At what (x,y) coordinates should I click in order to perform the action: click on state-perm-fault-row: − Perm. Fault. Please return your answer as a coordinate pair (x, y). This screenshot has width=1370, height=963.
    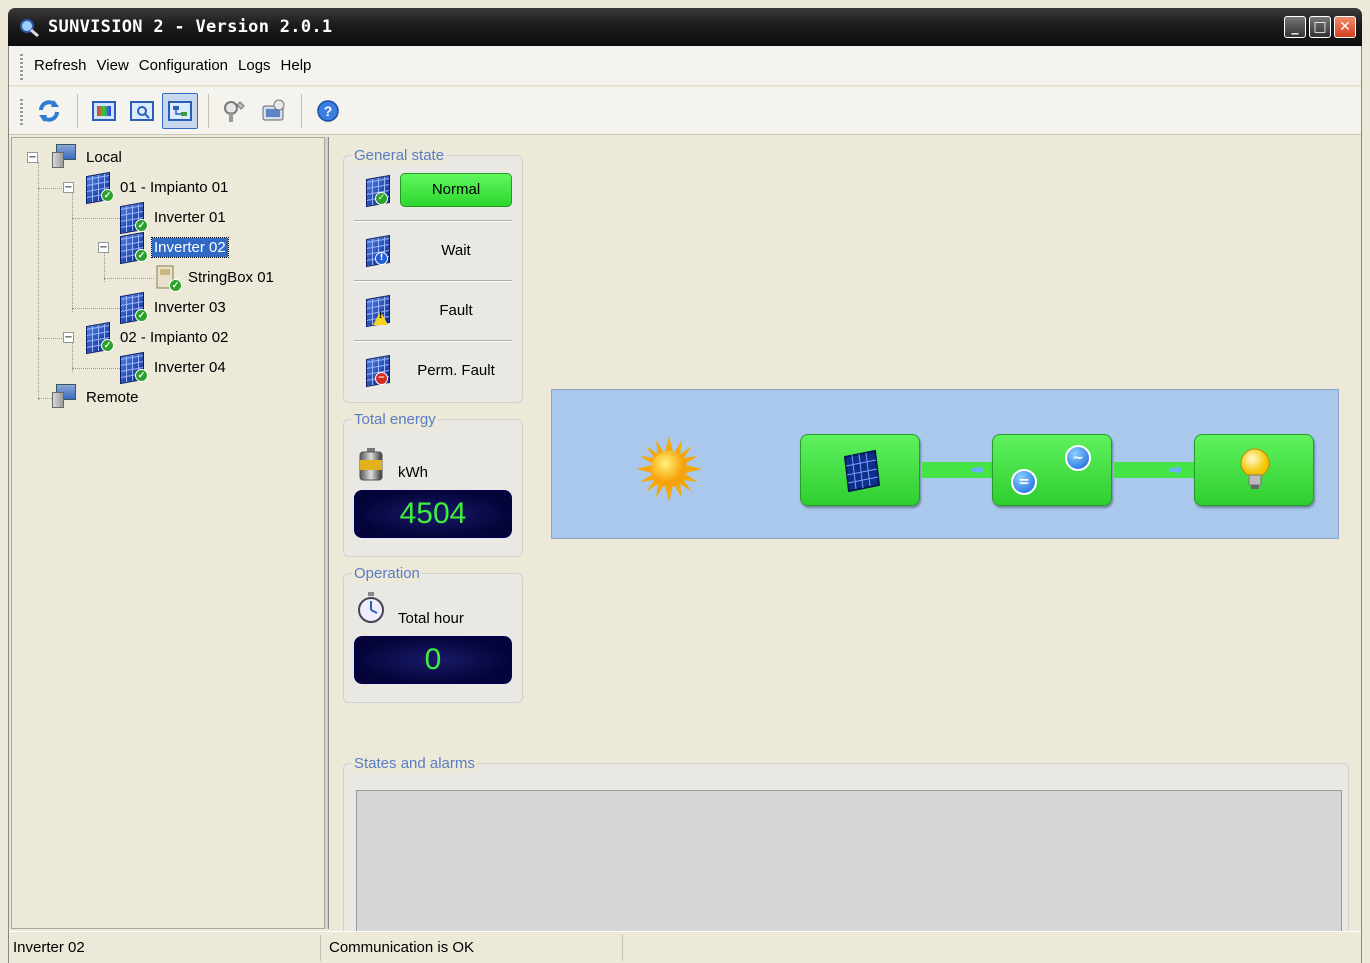
    Looking at the image, I should click on (434, 370).